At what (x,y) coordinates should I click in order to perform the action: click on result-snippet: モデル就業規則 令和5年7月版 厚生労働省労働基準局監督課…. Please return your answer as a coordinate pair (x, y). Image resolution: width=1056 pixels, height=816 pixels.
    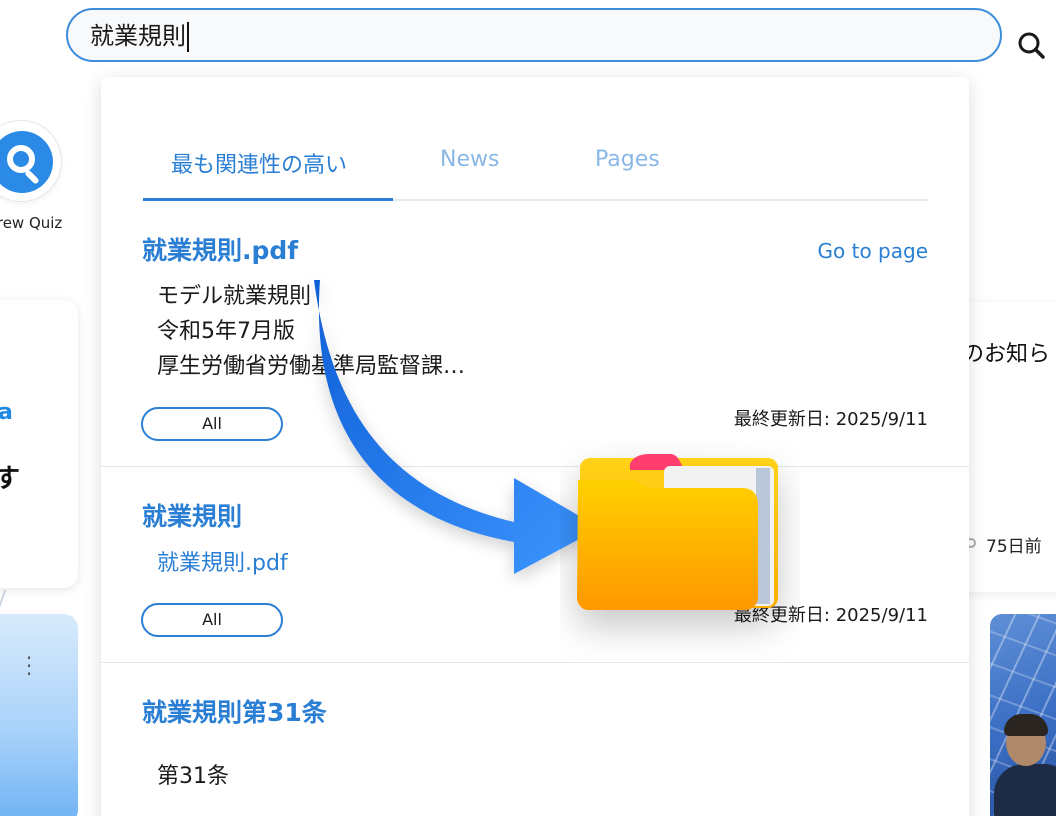
    Looking at the image, I should click on (311, 331).